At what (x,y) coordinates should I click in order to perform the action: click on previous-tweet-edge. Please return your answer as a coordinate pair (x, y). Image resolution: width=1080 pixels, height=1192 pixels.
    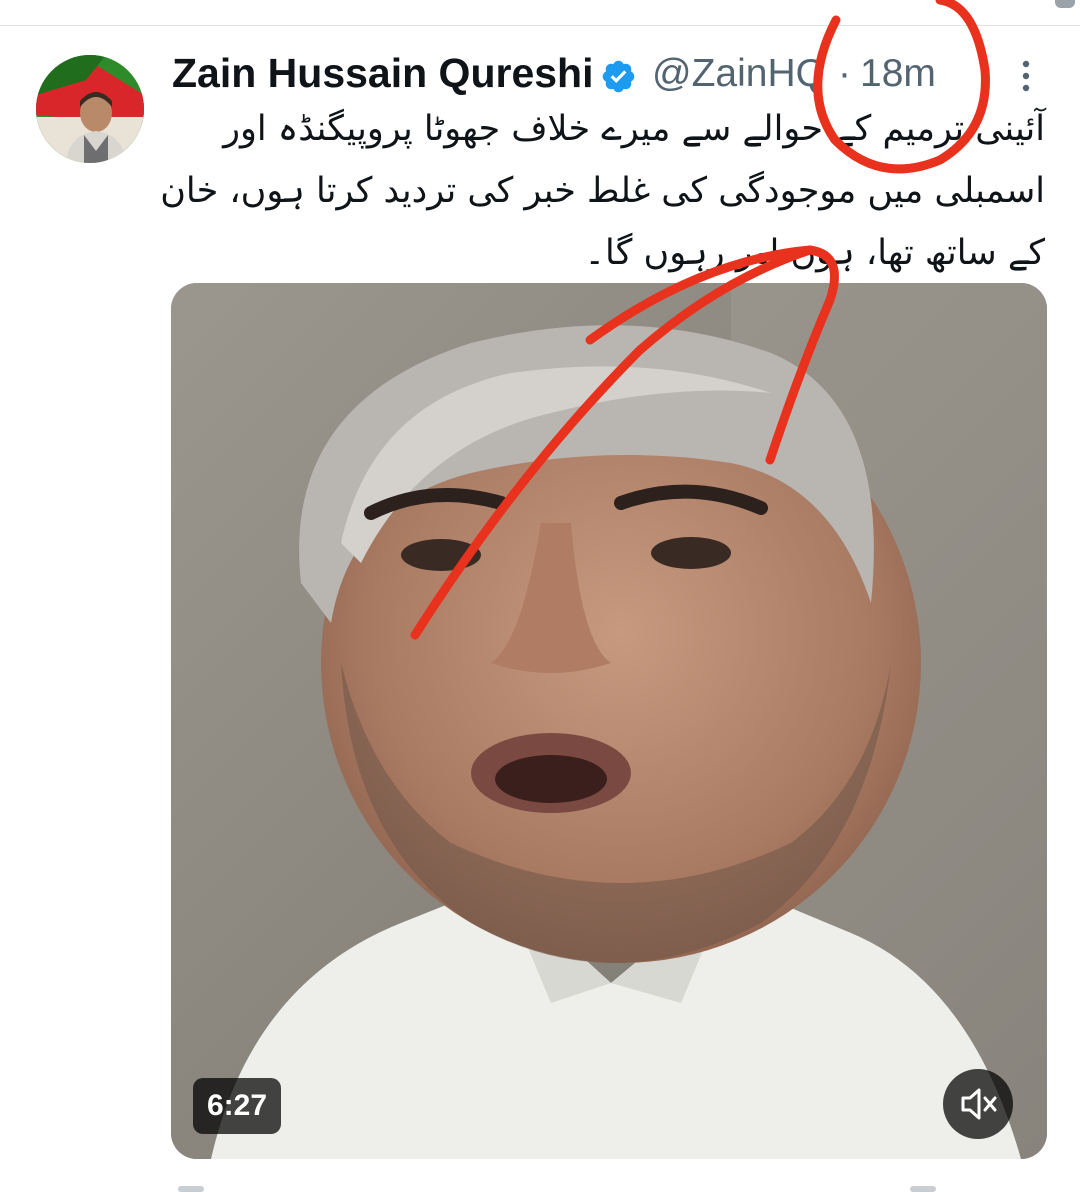
    Looking at the image, I should click on (540, 12).